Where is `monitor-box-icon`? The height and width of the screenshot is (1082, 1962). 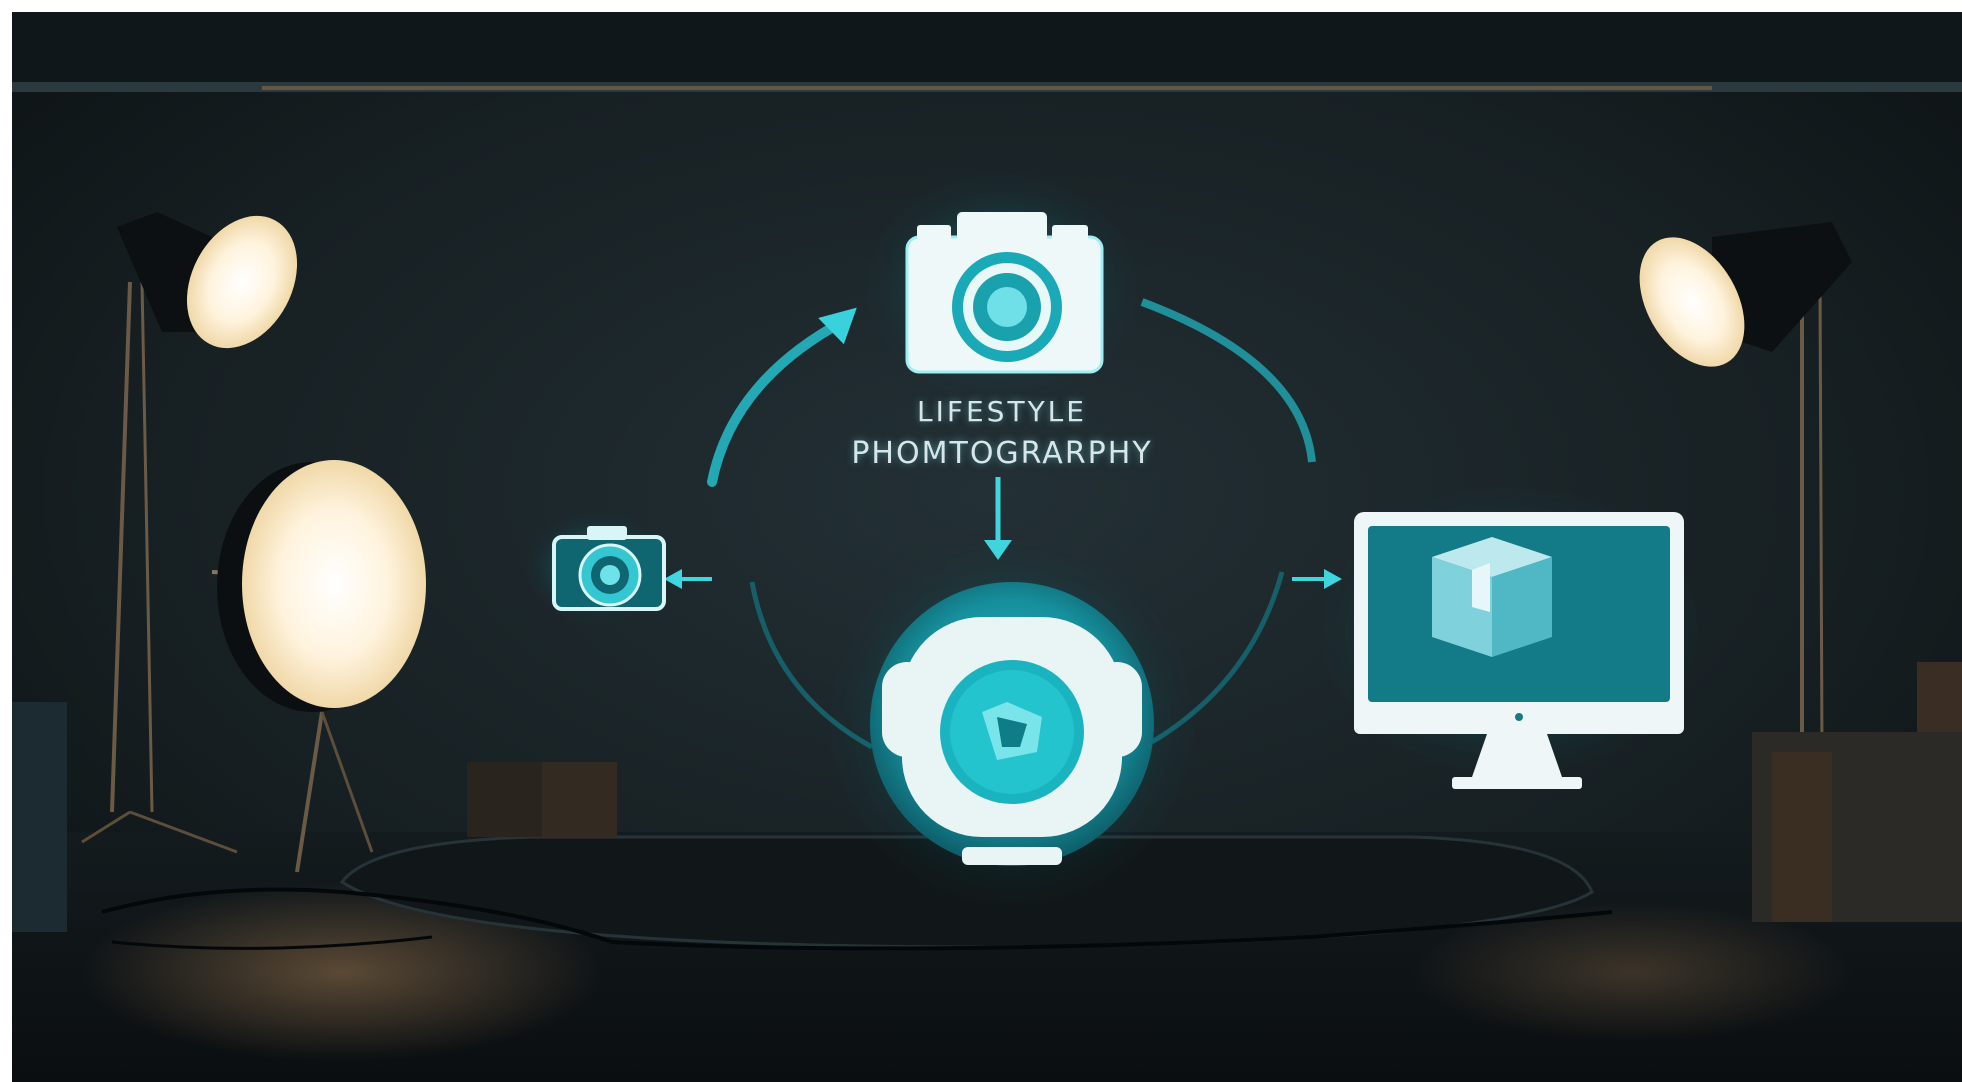 monitor-box-icon is located at coordinates (1512, 645).